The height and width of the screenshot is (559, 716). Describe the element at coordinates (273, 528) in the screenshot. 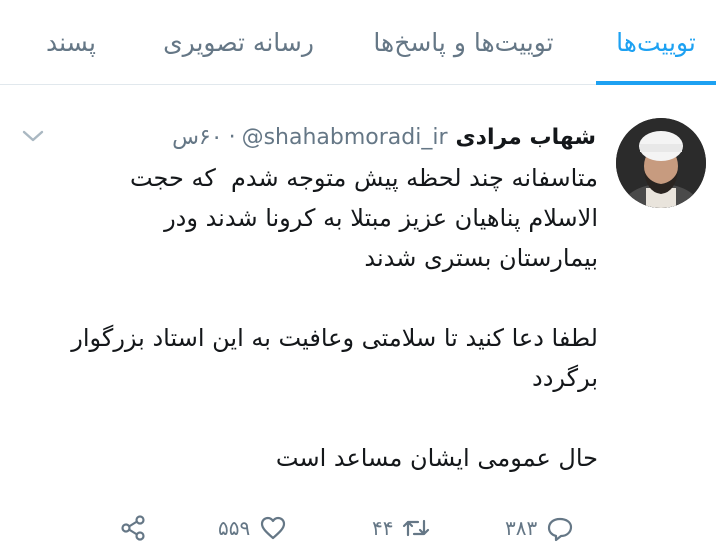

I see `heart-icon` at that location.